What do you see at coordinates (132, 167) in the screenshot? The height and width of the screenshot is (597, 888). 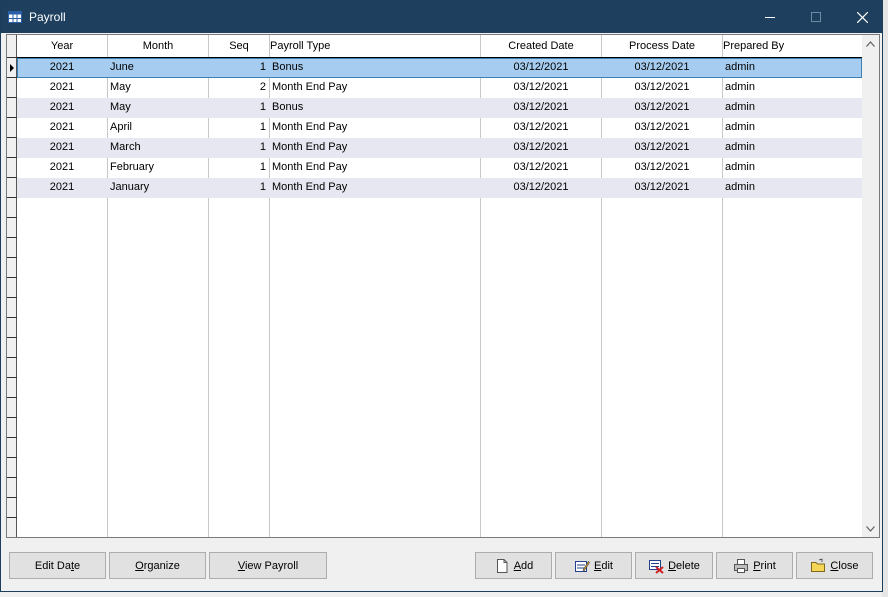 I see `cell-month: February` at bounding box center [132, 167].